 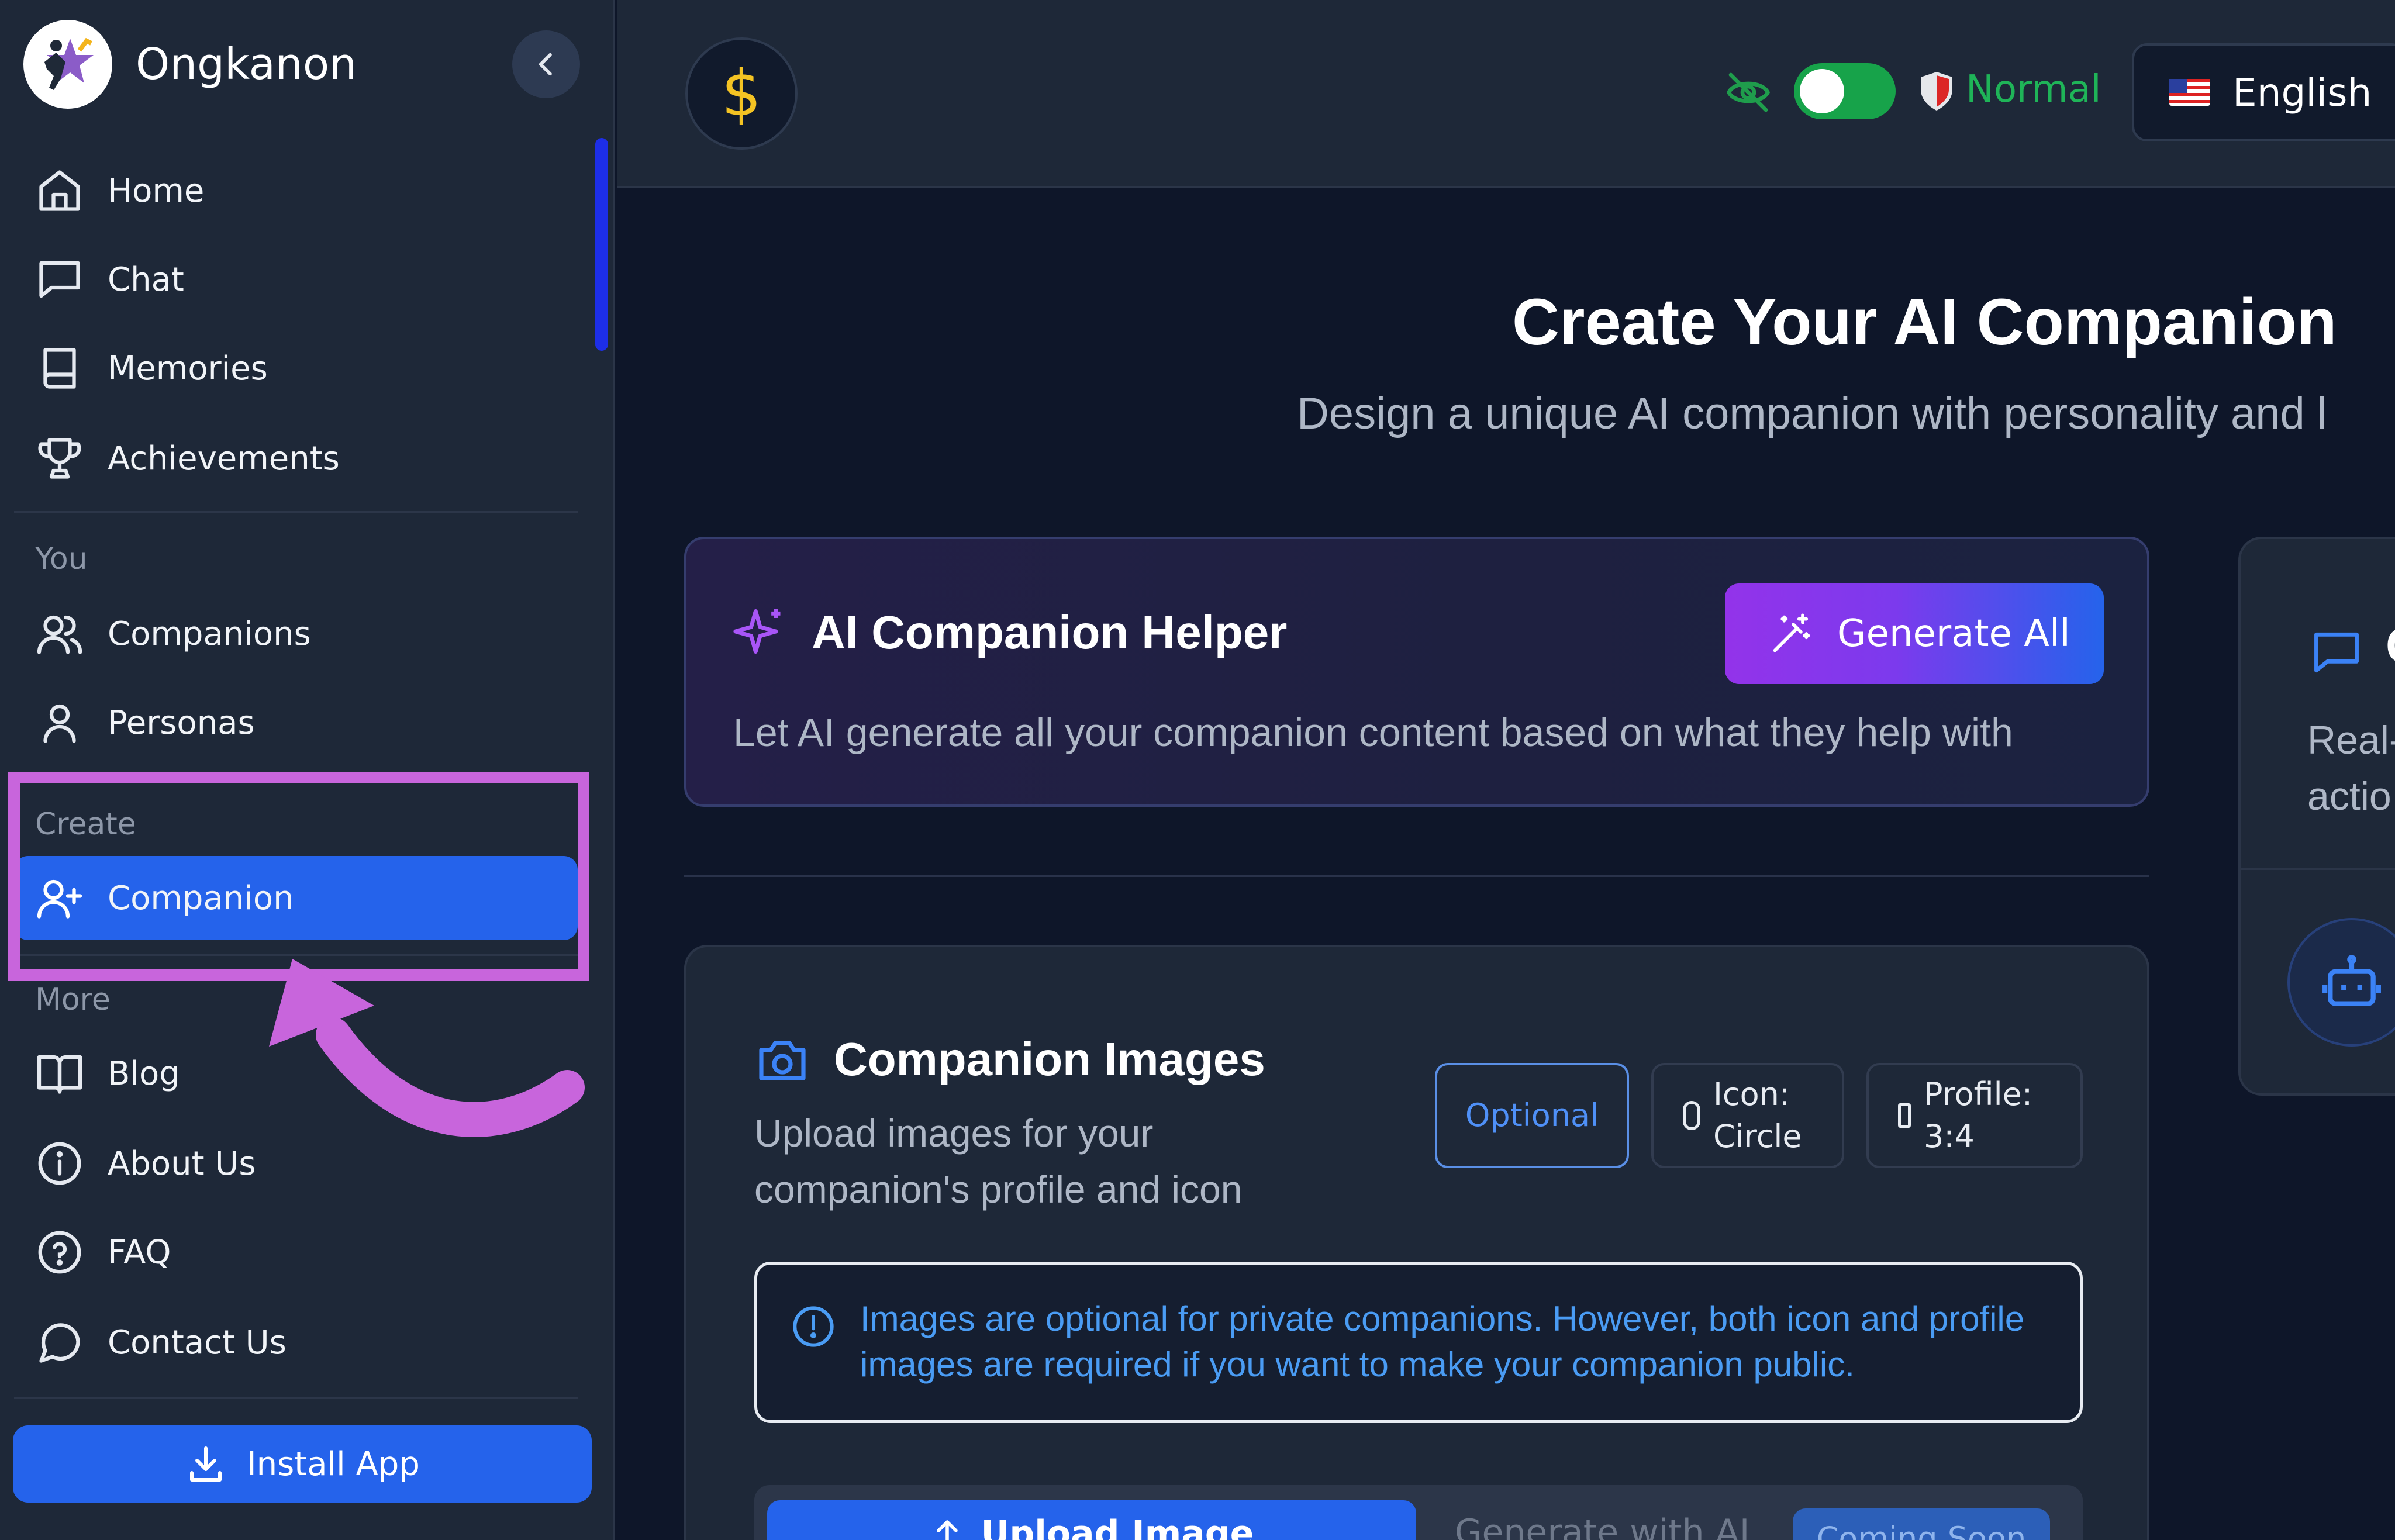 What do you see at coordinates (2351, 740) in the screenshot?
I see `side-card-line1: Real-` at bounding box center [2351, 740].